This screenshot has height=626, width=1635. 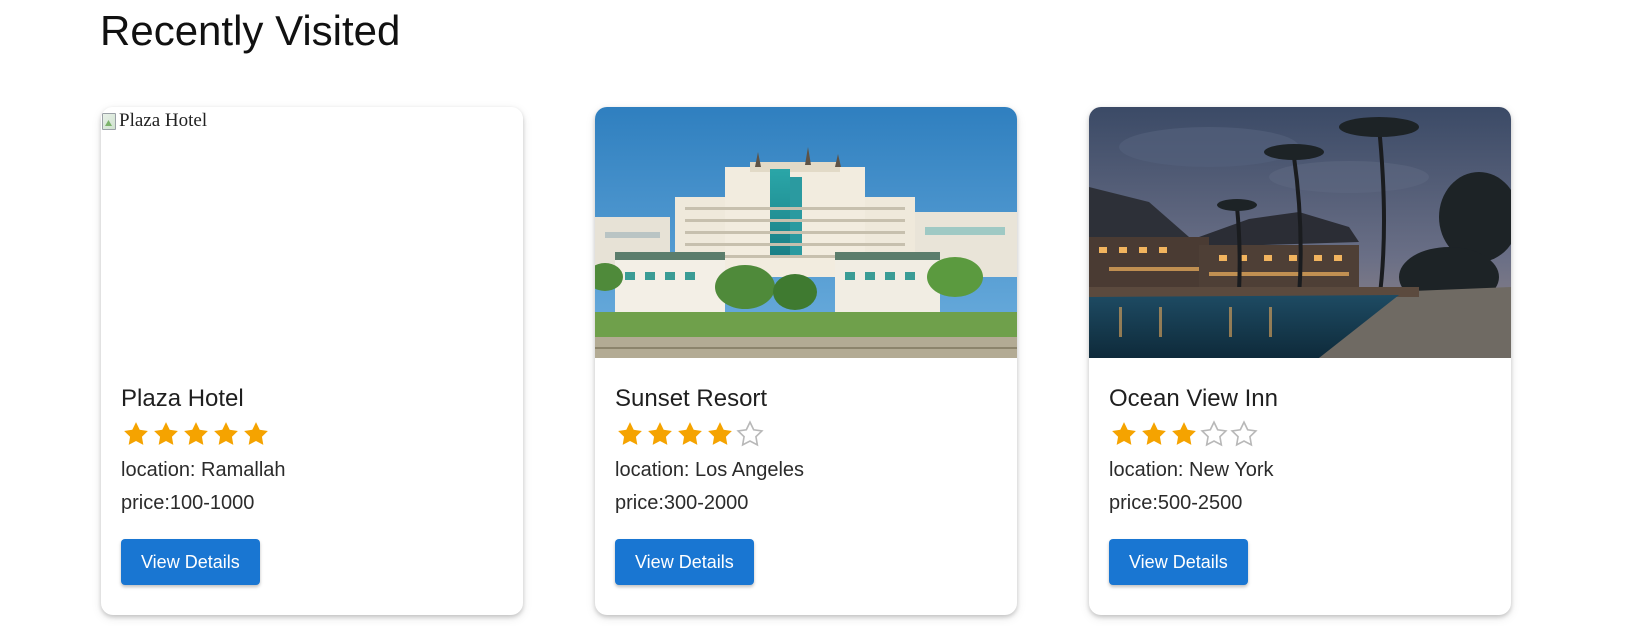 I want to click on hotel-image: Plaza Hotel, so click(x=312, y=232).